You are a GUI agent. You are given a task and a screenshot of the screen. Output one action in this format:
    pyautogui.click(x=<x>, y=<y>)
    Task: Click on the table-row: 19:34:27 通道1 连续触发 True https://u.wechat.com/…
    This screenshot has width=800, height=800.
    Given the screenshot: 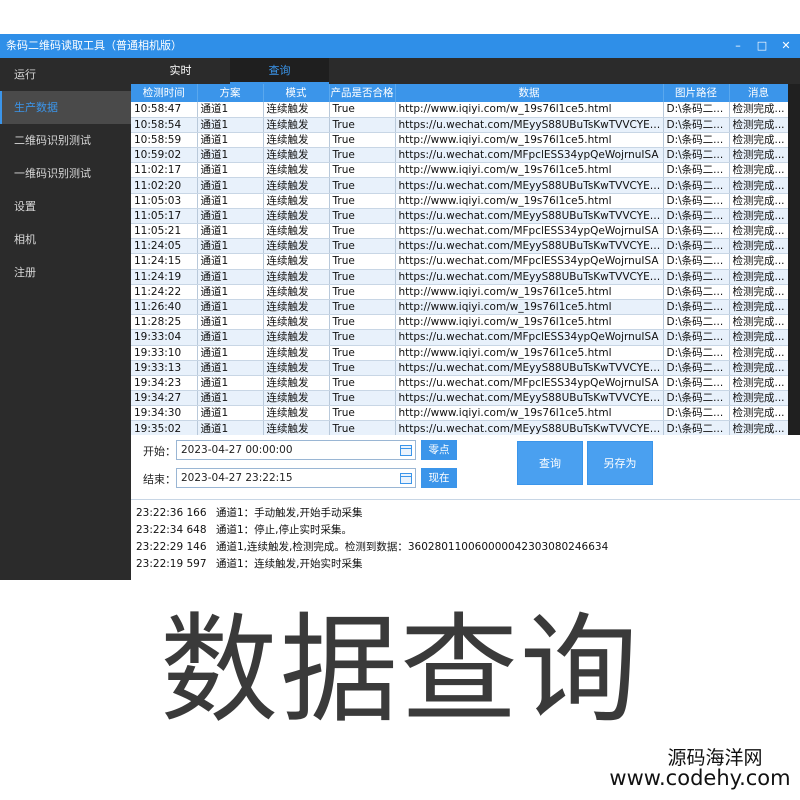 What is the action you would take?
    pyautogui.click(x=459, y=398)
    